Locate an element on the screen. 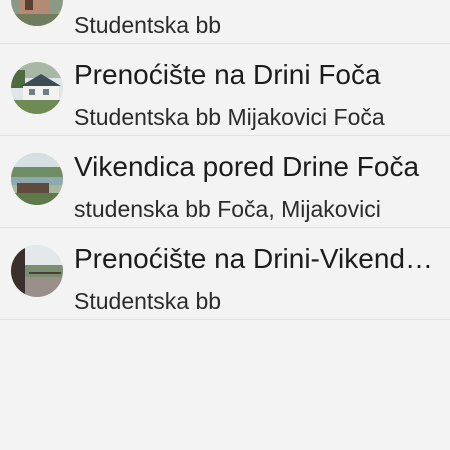 The height and width of the screenshot is (450, 450). list-item-address: studenska bb Foča, Mijakovici is located at coordinates (227, 209).